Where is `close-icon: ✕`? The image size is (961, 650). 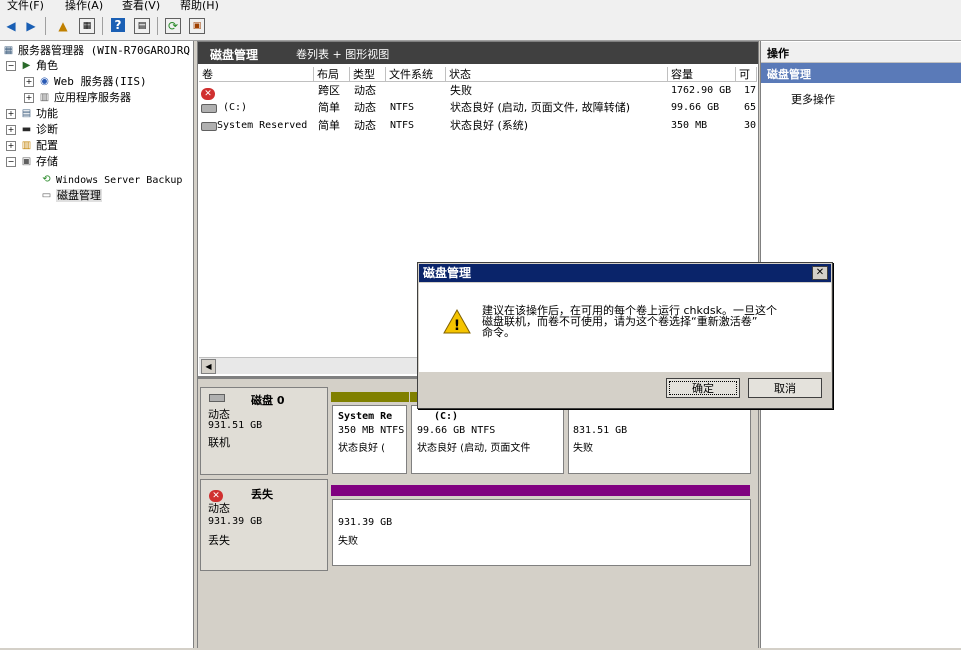 close-icon: ✕ is located at coordinates (820, 273).